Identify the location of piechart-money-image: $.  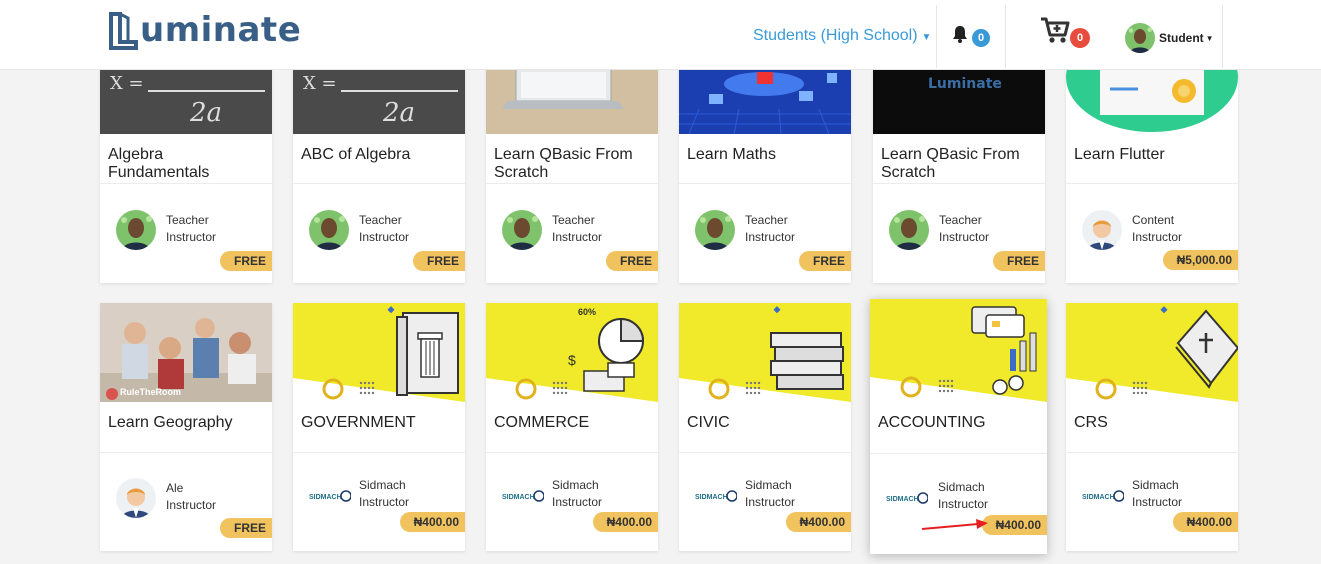
(572, 352).